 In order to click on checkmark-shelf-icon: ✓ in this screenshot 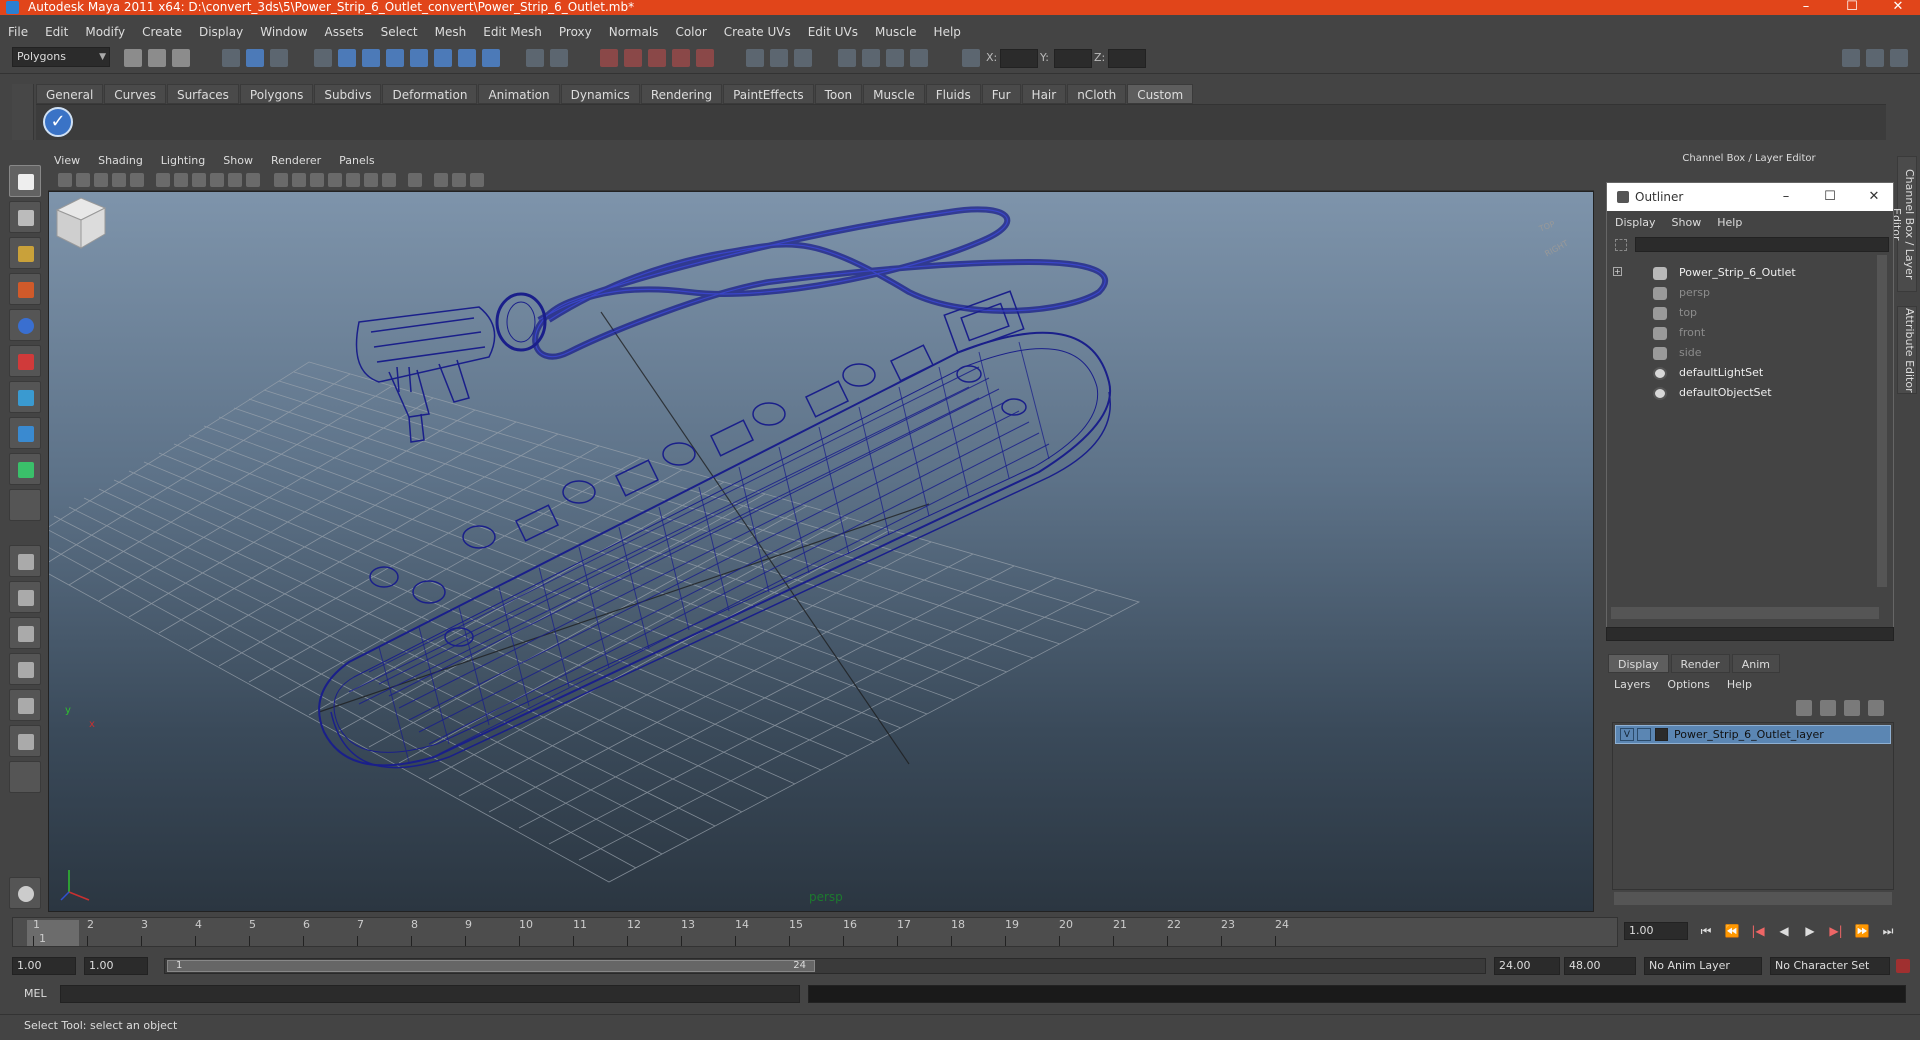, I will do `click(58, 122)`.